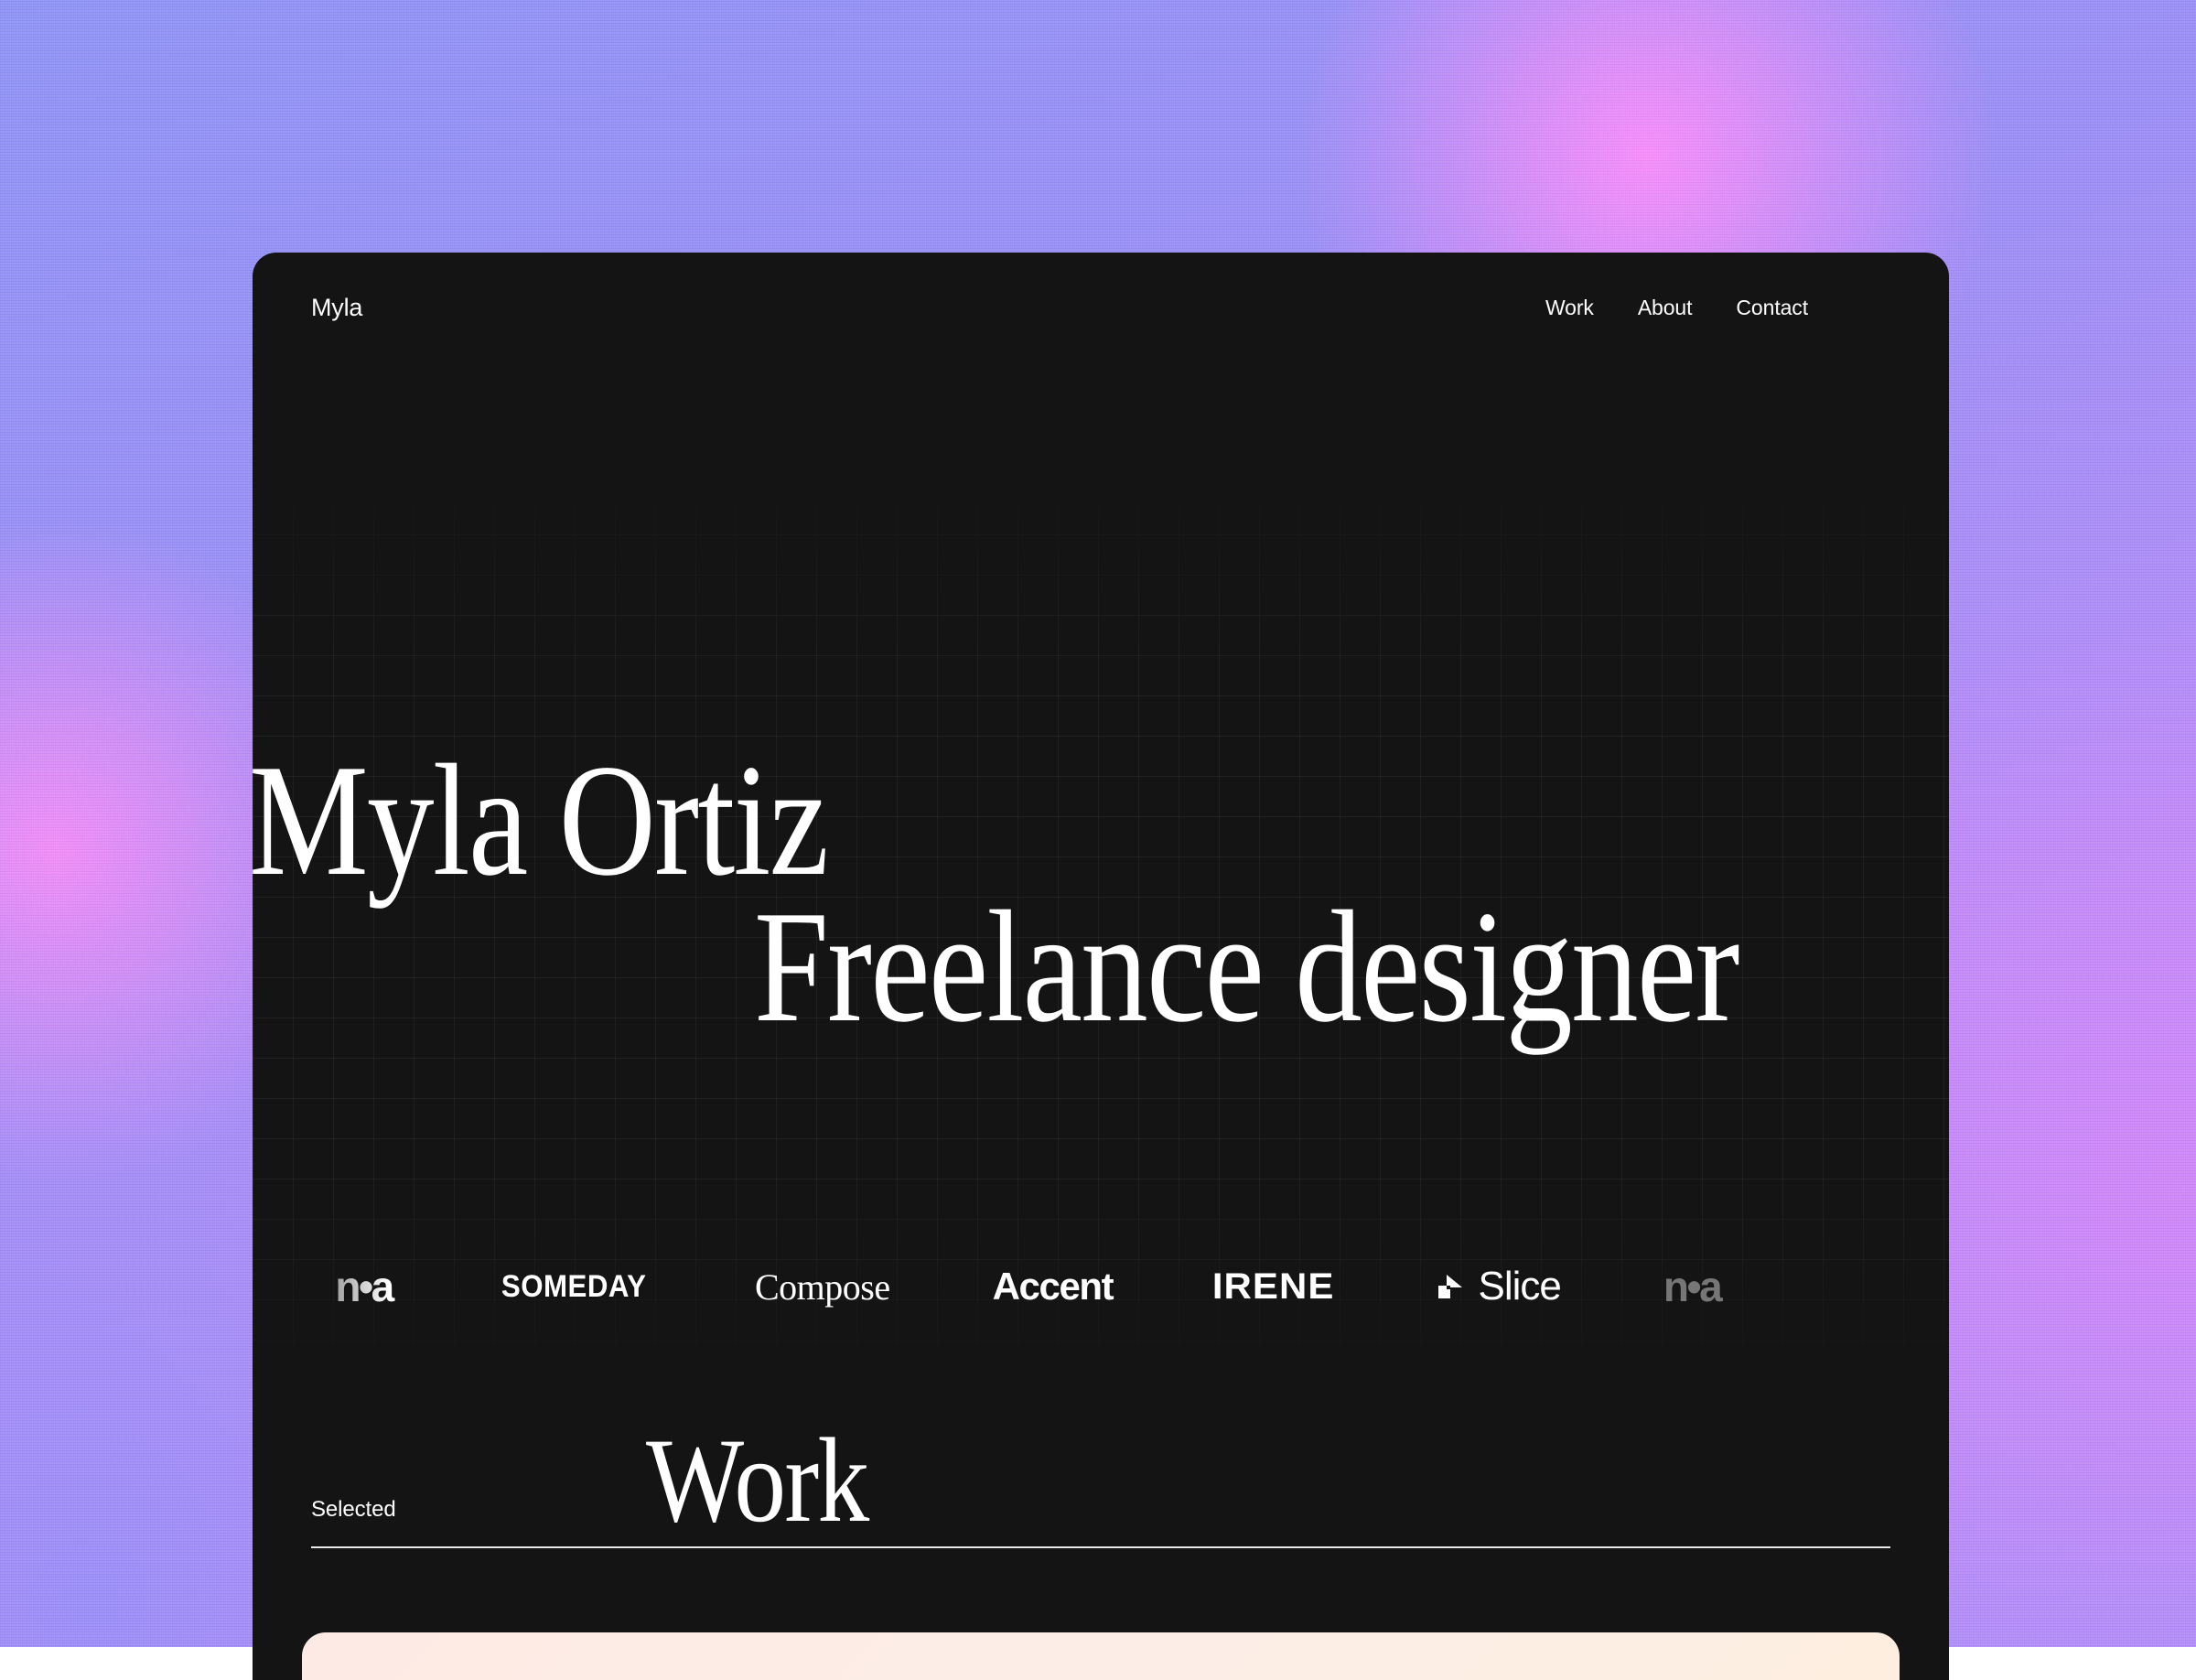  I want to click on client-logo-accent: Accent, so click(1054, 1286).